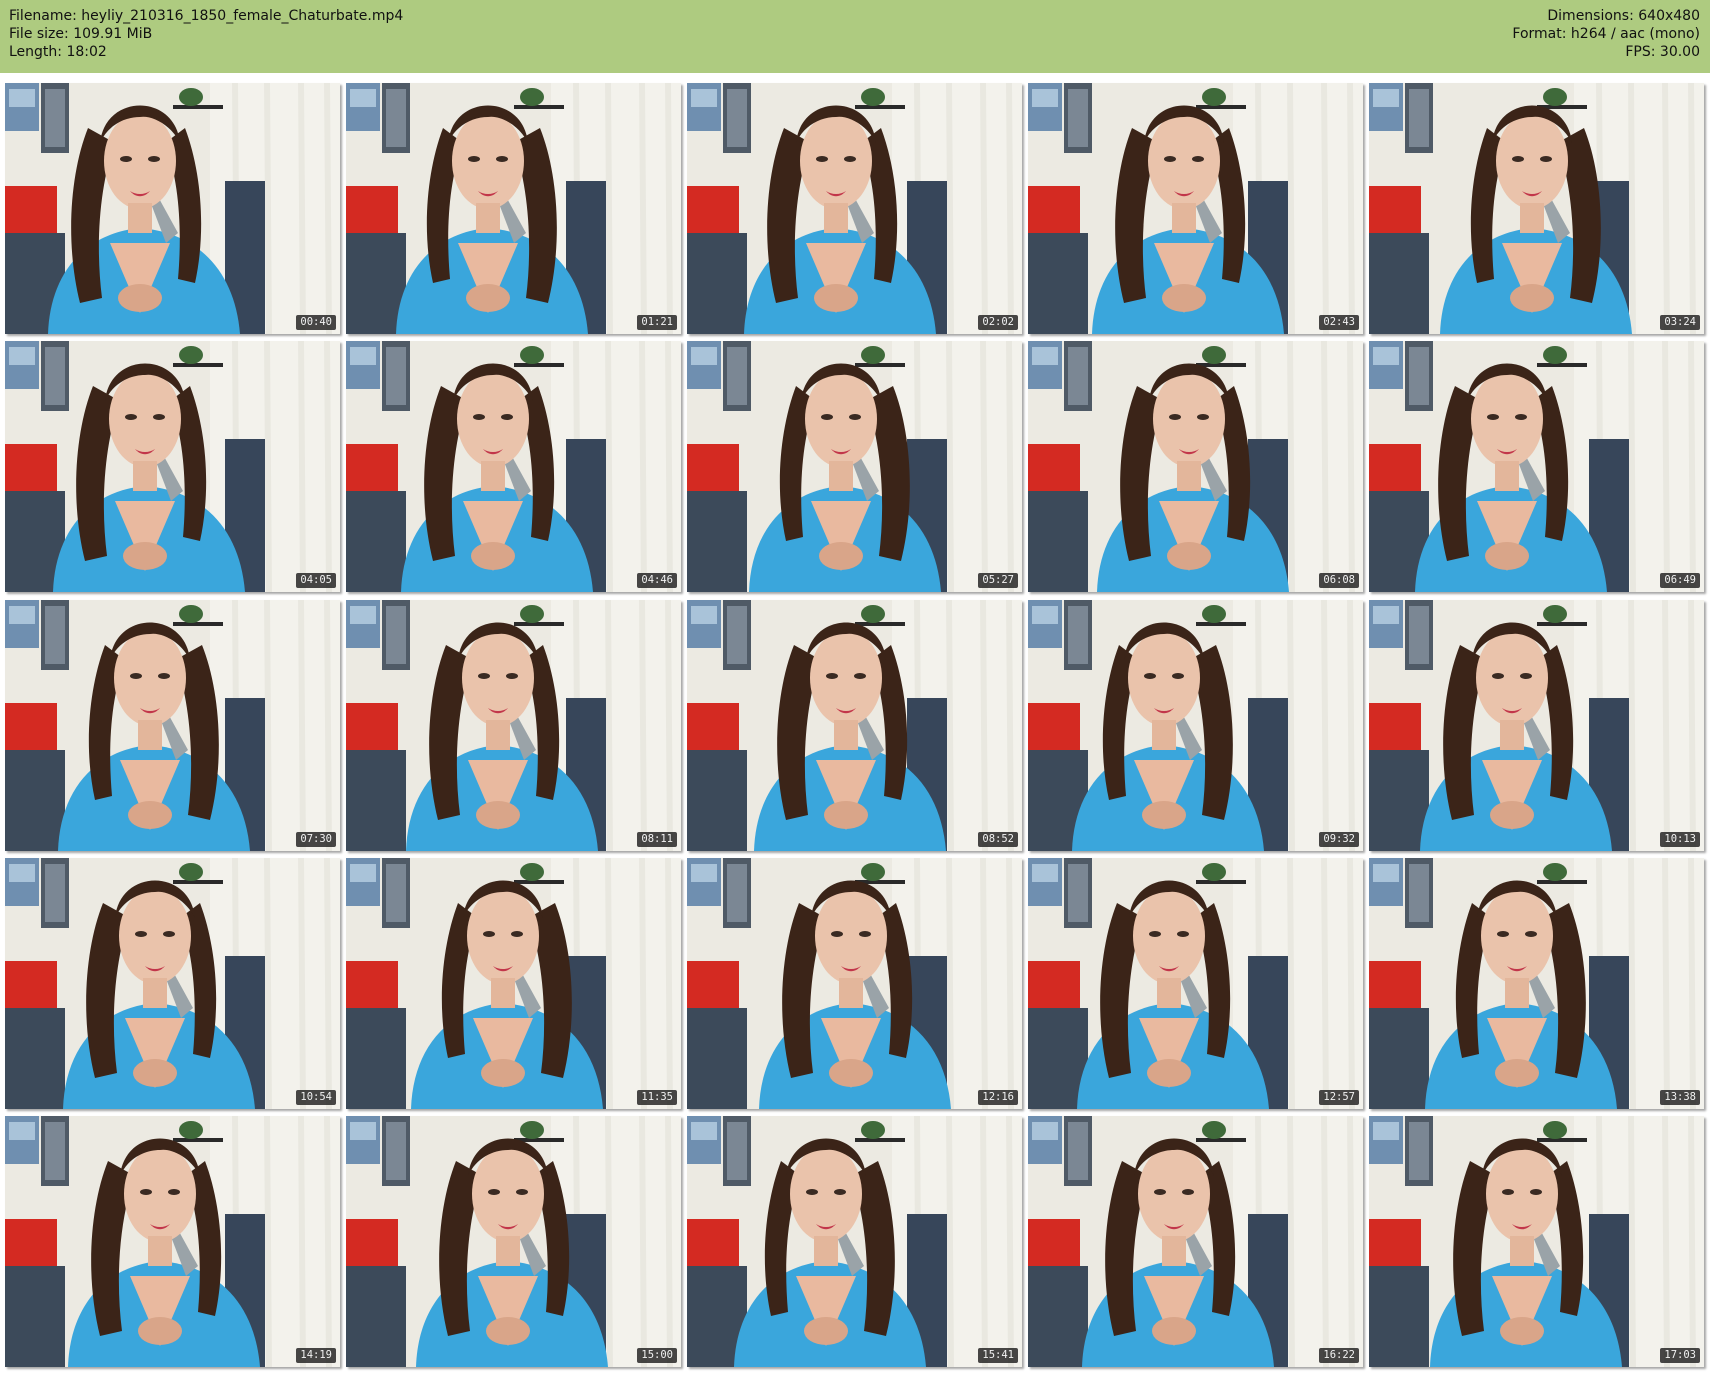 The height and width of the screenshot is (1373, 1710). I want to click on thumbnail: 06:49, so click(1536, 466).